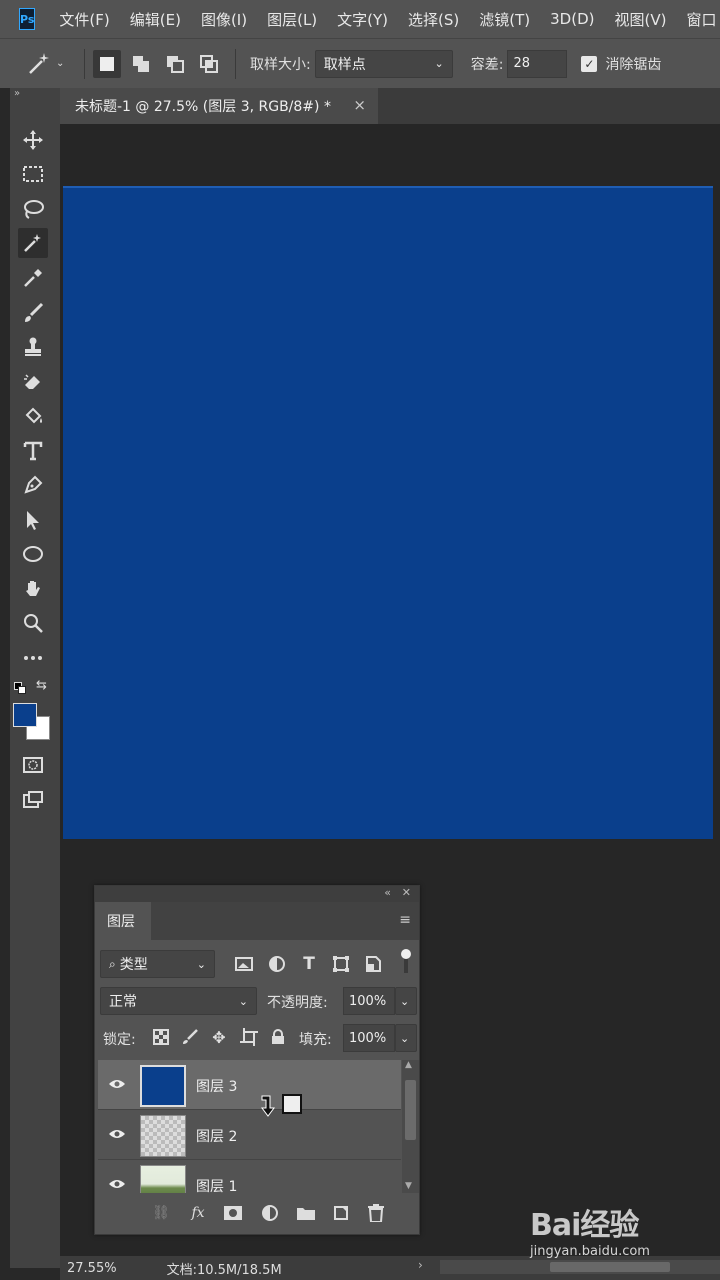 The height and width of the screenshot is (1280, 720). What do you see at coordinates (33, 554) in the screenshot?
I see `ellipse-tool` at bounding box center [33, 554].